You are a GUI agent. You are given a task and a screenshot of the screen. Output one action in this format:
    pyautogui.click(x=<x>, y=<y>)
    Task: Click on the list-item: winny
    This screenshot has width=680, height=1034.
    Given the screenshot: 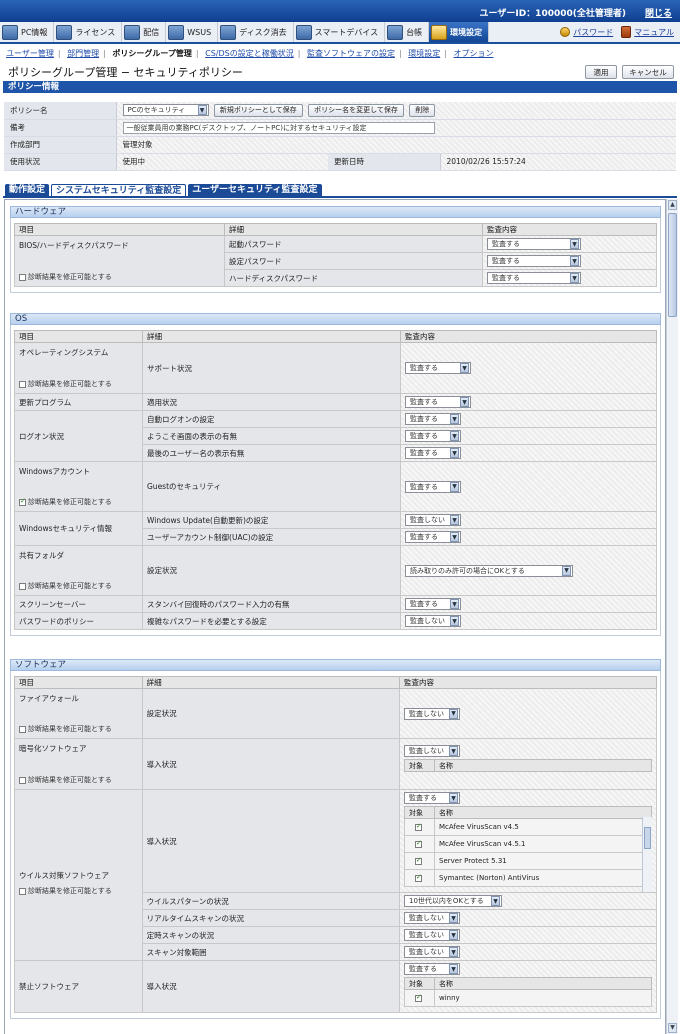 What is the action you would take?
    pyautogui.click(x=528, y=998)
    